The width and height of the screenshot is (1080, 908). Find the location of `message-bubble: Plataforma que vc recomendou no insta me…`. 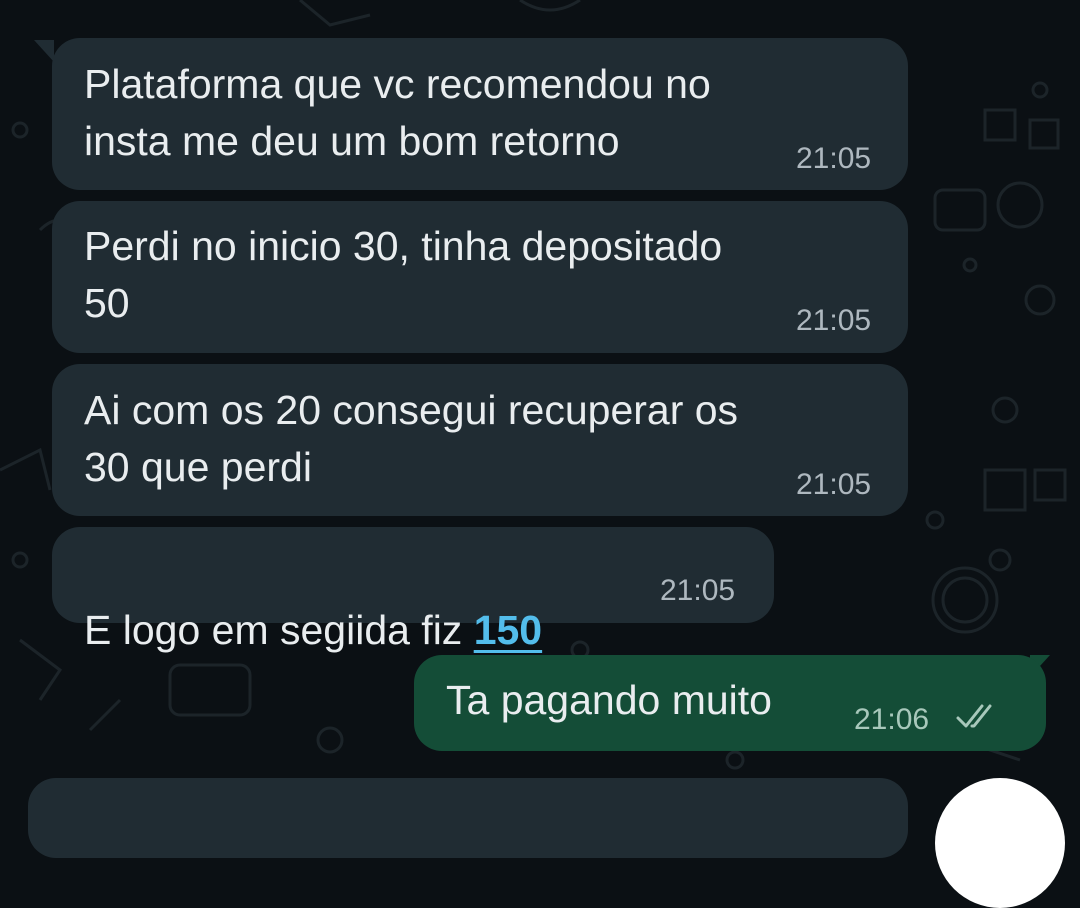

message-bubble: Plataforma que vc recomendou no insta me… is located at coordinates (480, 114).